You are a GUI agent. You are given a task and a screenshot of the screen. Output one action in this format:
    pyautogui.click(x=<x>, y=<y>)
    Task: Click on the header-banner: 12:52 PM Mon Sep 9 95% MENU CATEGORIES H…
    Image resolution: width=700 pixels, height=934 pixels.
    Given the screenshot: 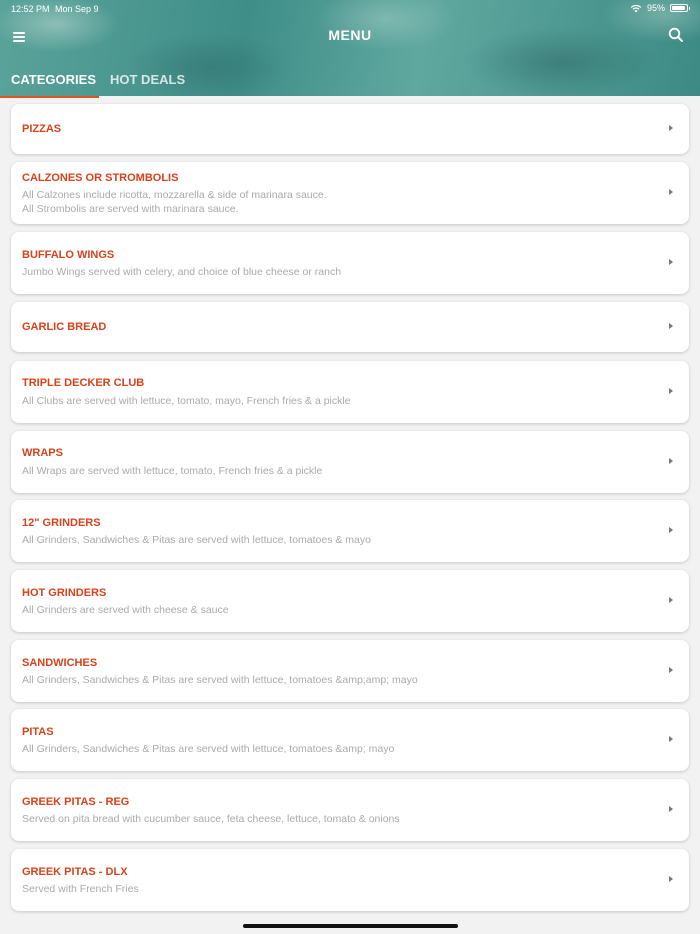 What is the action you would take?
    pyautogui.click(x=350, y=48)
    